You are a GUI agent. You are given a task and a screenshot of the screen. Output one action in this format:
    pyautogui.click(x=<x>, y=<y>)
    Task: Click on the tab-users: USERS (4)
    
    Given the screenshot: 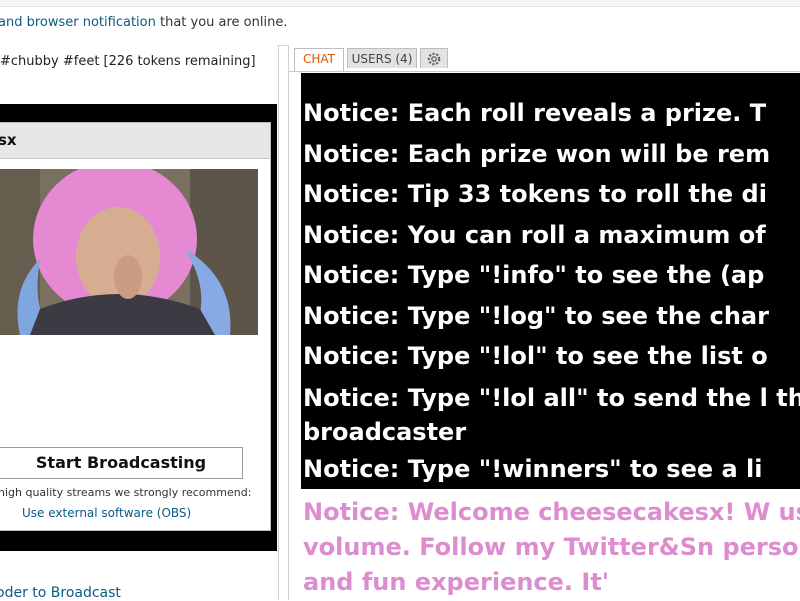 What is the action you would take?
    pyautogui.click(x=382, y=58)
    